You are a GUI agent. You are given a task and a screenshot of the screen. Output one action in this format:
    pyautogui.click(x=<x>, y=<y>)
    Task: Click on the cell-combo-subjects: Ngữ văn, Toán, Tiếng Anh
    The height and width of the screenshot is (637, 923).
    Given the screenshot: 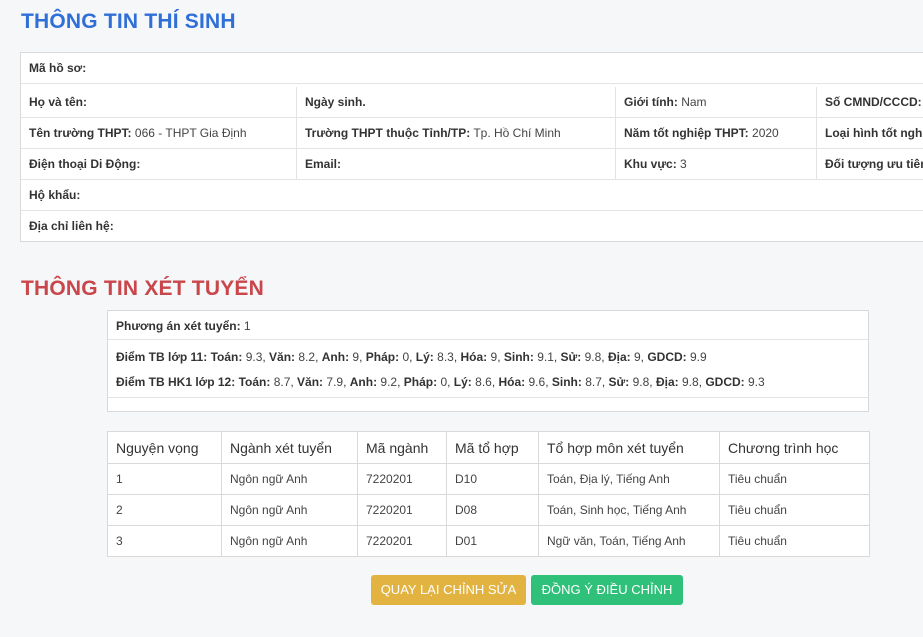 What is the action you would take?
    pyautogui.click(x=629, y=541)
    